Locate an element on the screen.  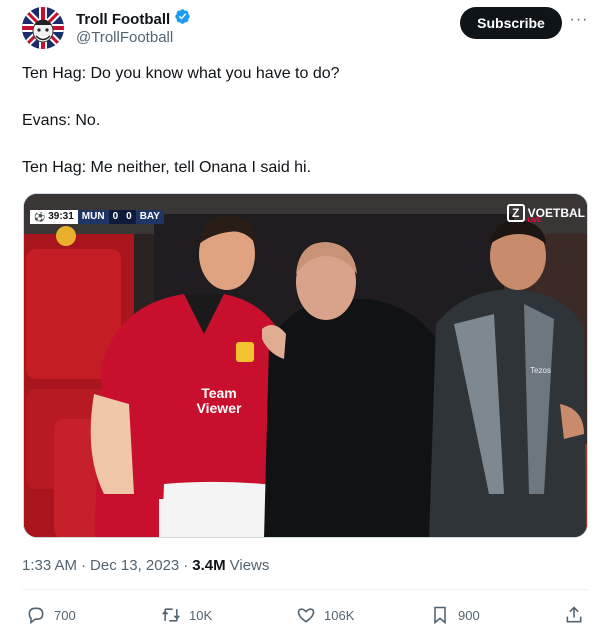
views-count: 3.4M is located at coordinates (208, 565).